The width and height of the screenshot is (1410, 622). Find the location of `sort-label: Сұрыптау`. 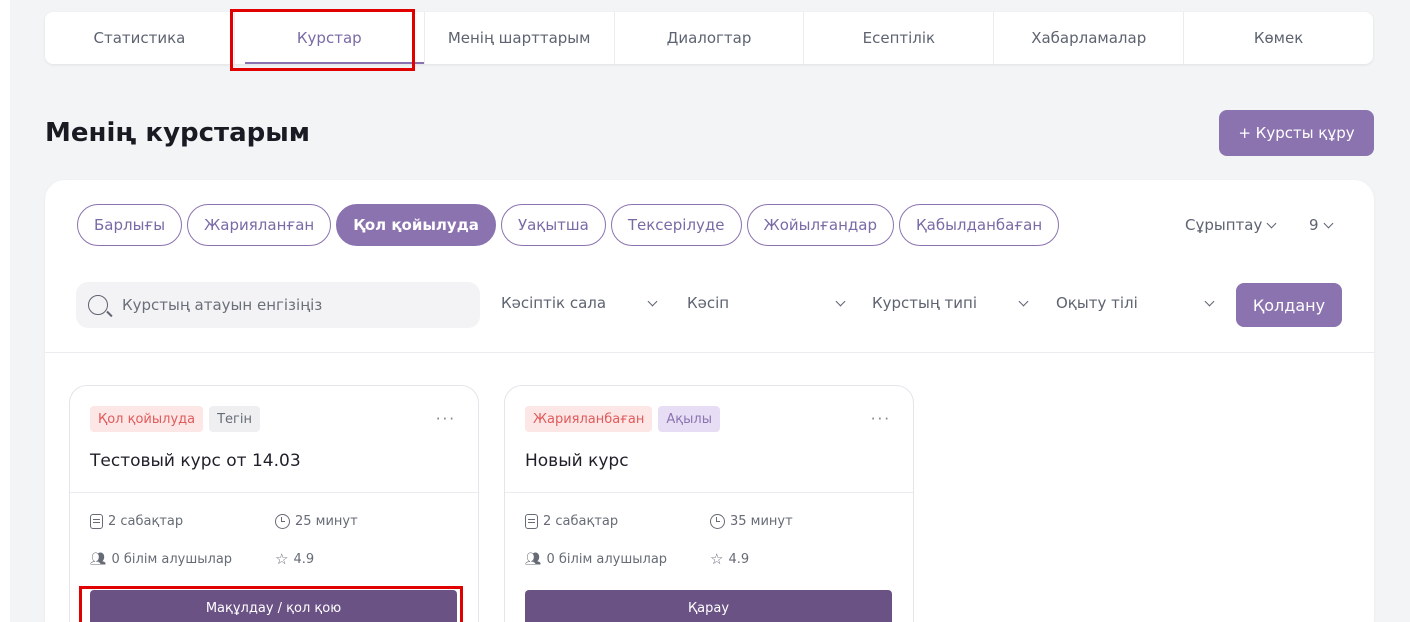

sort-label: Сұрыптау is located at coordinates (1224, 225).